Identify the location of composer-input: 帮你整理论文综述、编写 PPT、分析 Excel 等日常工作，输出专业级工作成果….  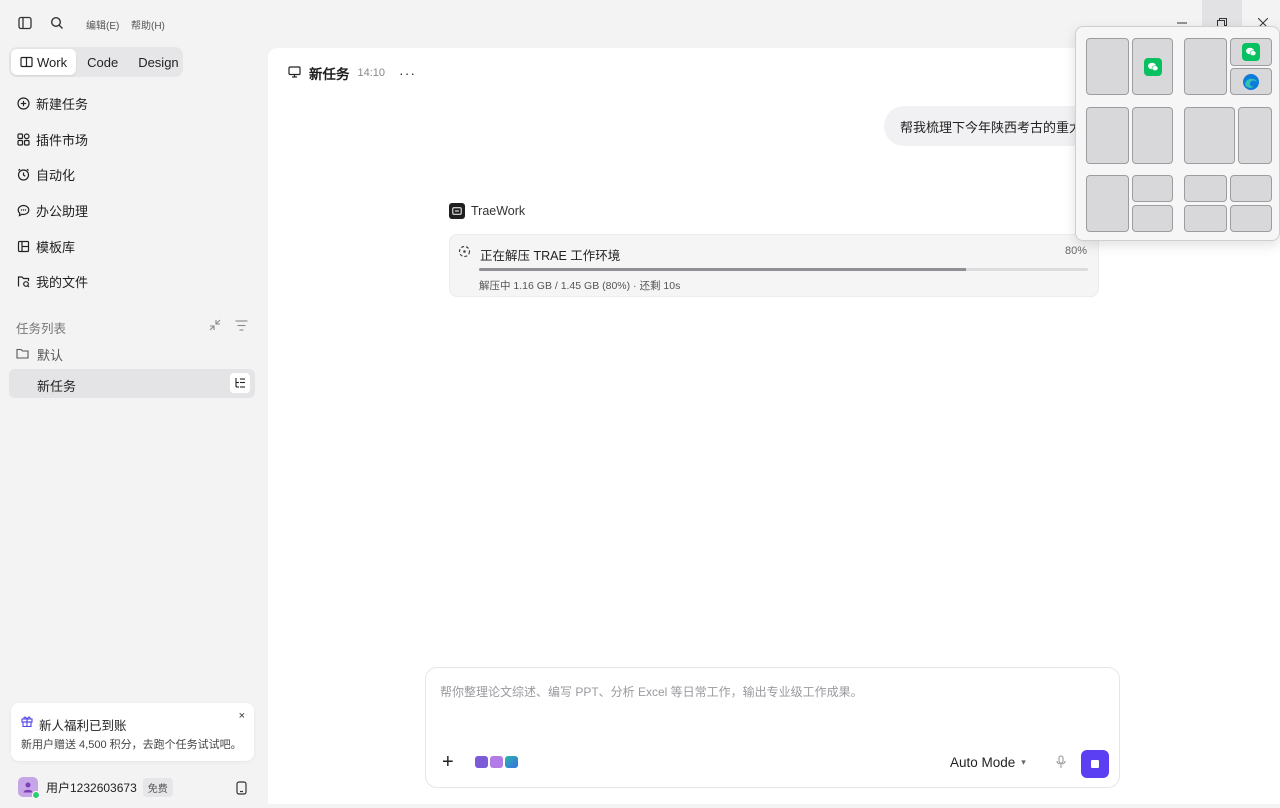
(651, 691).